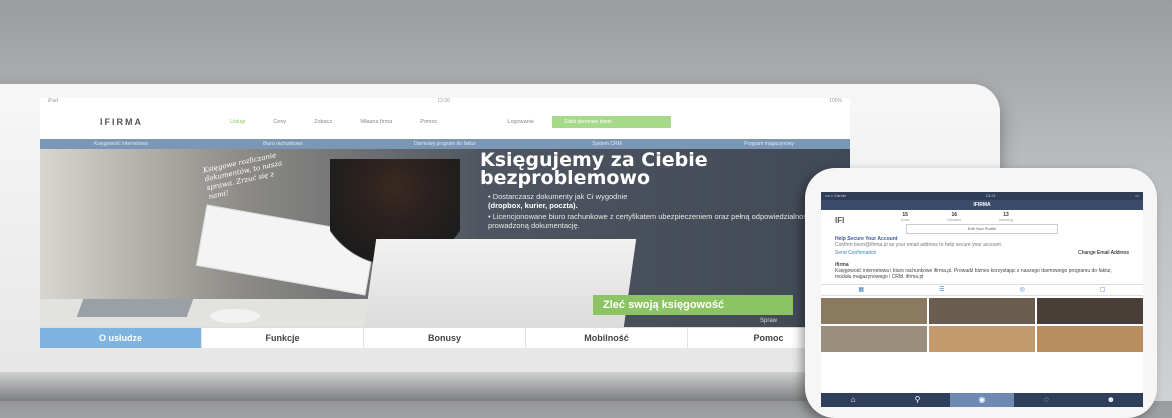 The width and height of the screenshot is (1172, 418). What do you see at coordinates (693, 305) in the screenshot?
I see `order-service-button: Zleć swoją księgowość` at bounding box center [693, 305].